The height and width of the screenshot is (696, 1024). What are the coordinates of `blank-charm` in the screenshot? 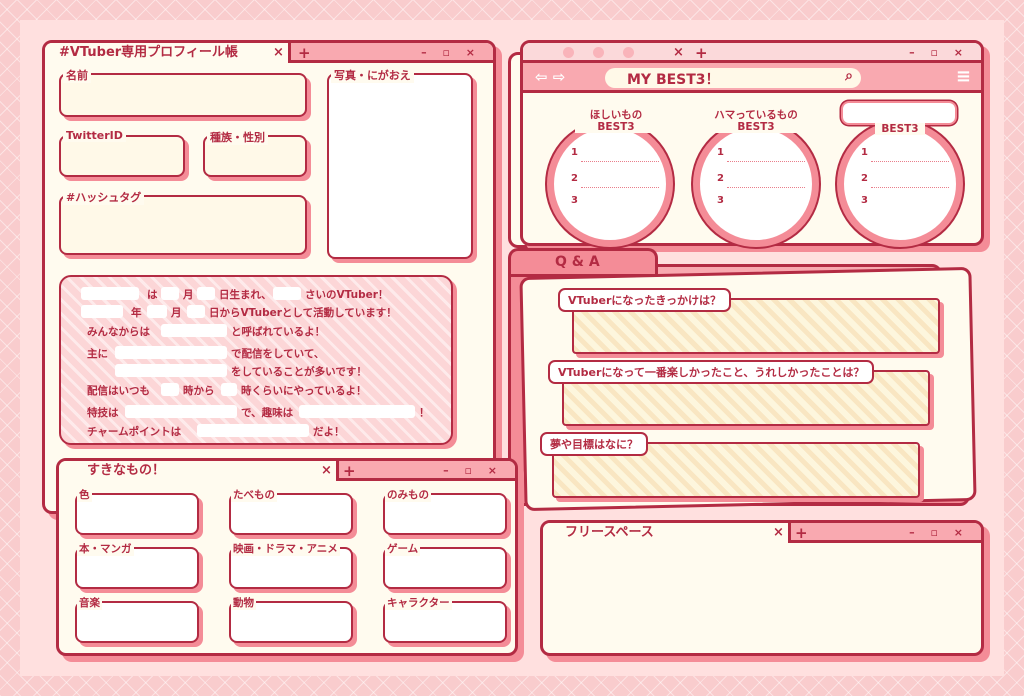 It's located at (253, 430).